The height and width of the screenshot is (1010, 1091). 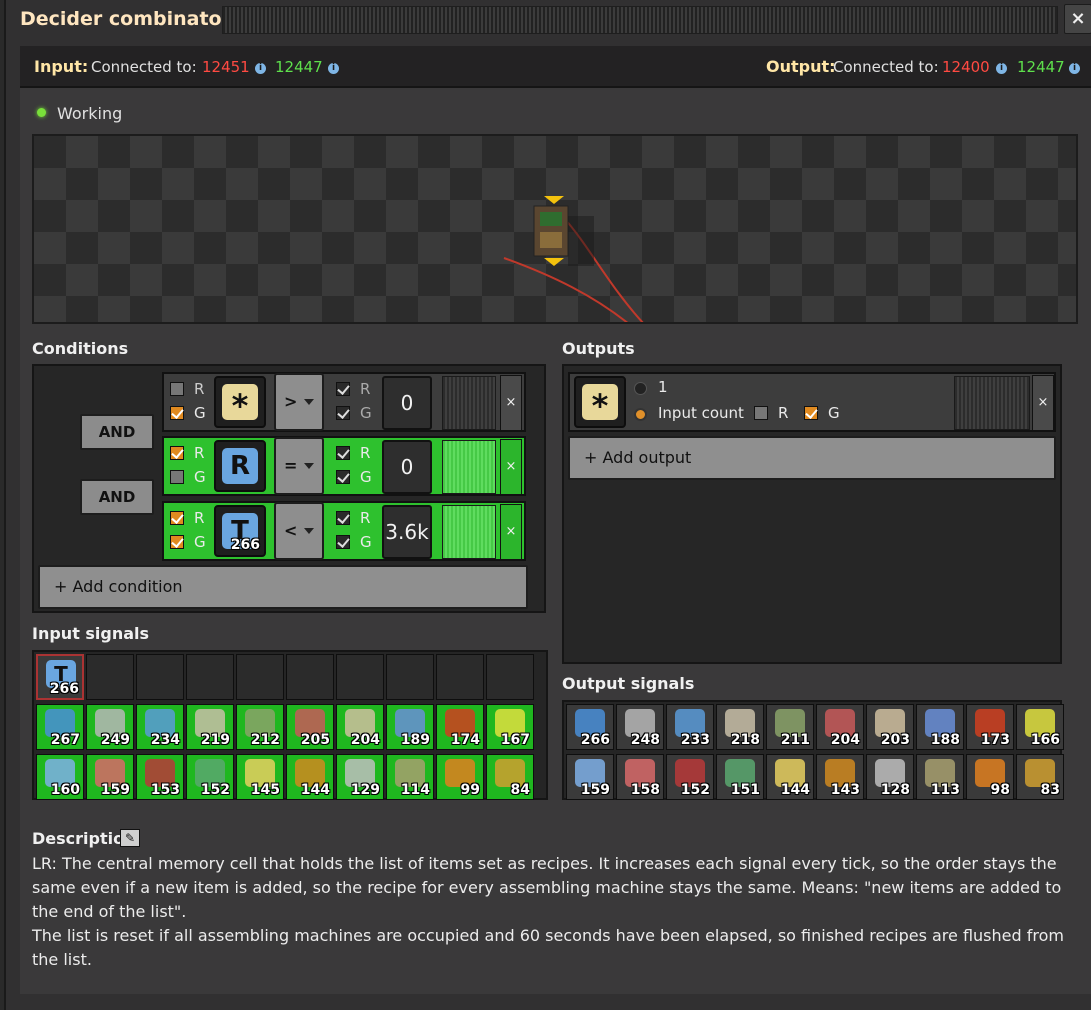 What do you see at coordinates (600, 402) in the screenshot?
I see `output-signal-selector: *` at bounding box center [600, 402].